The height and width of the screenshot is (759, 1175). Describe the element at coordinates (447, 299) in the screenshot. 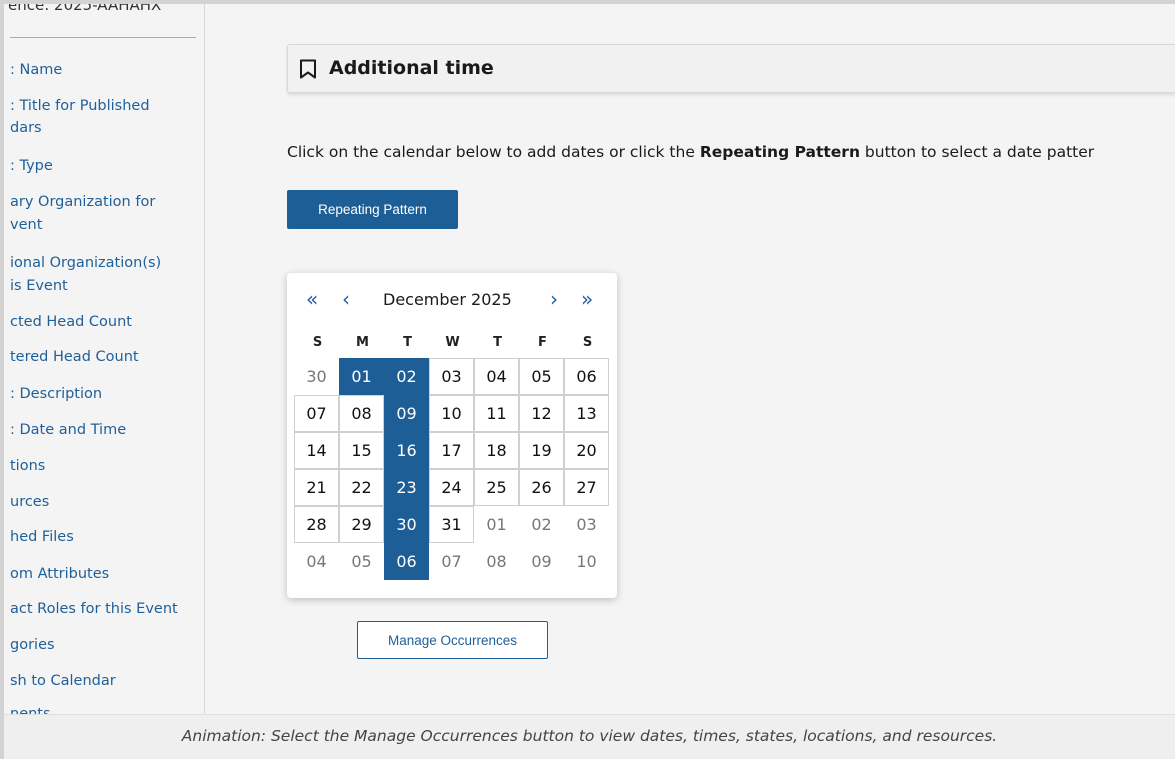

I see `calendar-month-label: December 2025` at that location.